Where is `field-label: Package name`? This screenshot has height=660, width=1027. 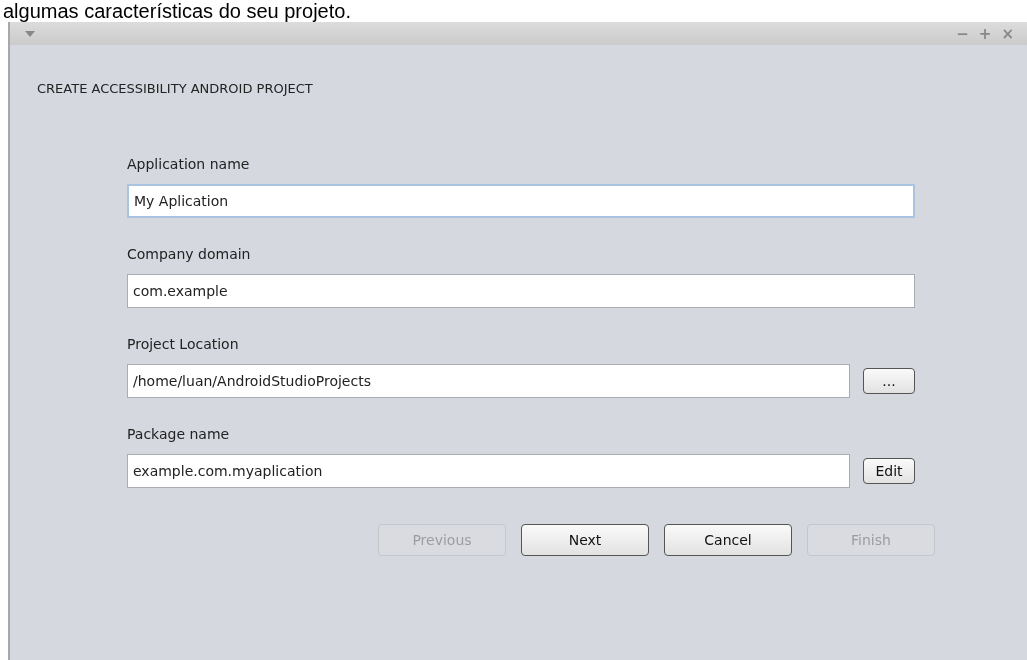 field-label: Package name is located at coordinates (178, 434).